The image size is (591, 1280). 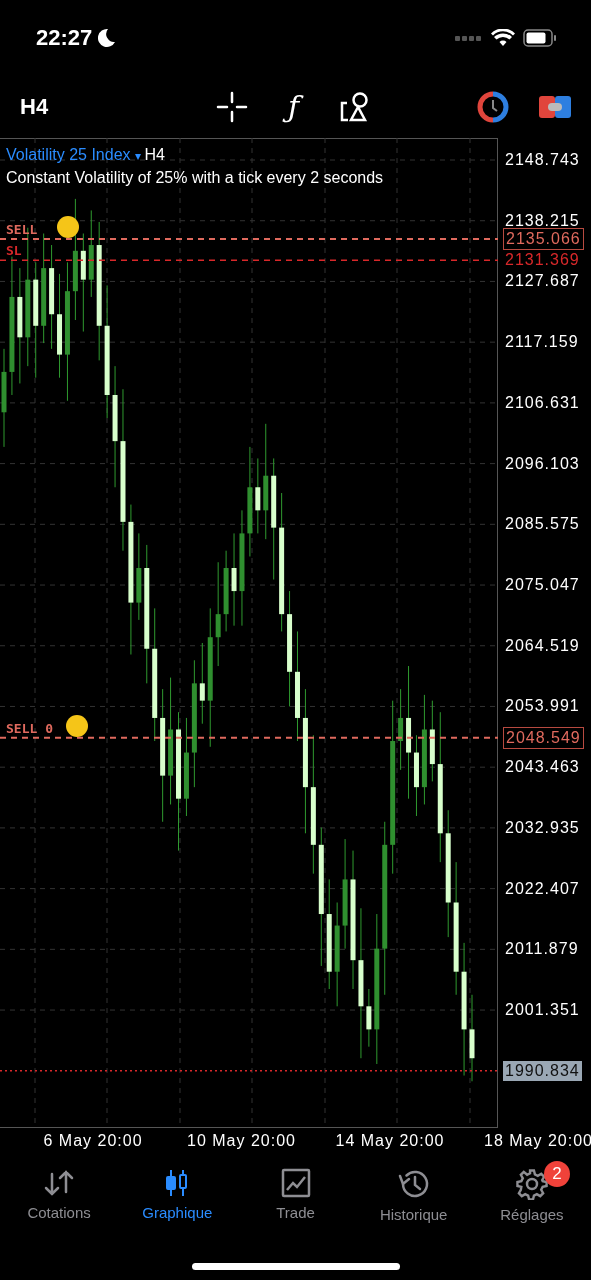 What do you see at coordinates (294, 107) in the screenshot?
I see `indicators-button: ƒ` at bounding box center [294, 107].